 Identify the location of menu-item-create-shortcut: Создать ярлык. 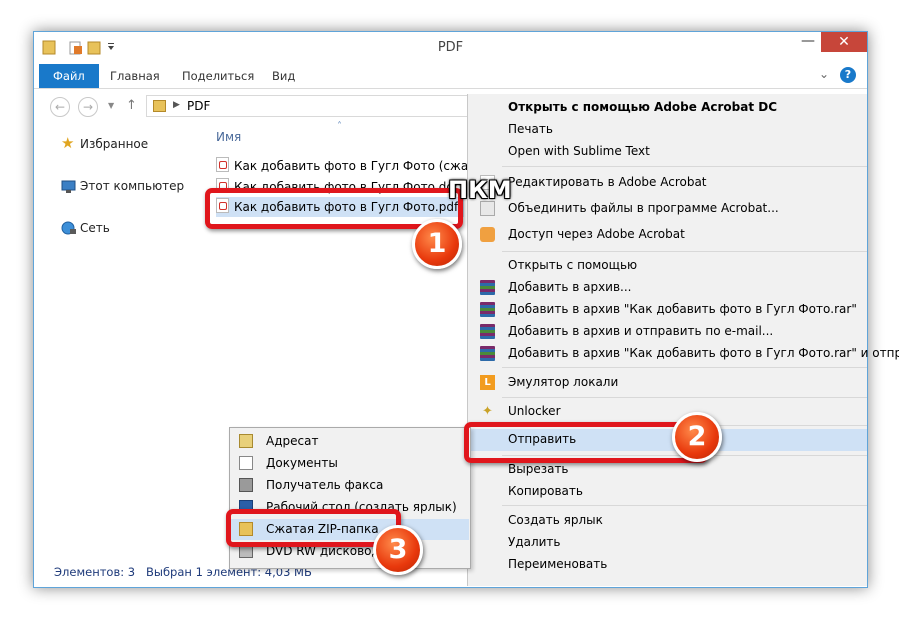
(667, 520).